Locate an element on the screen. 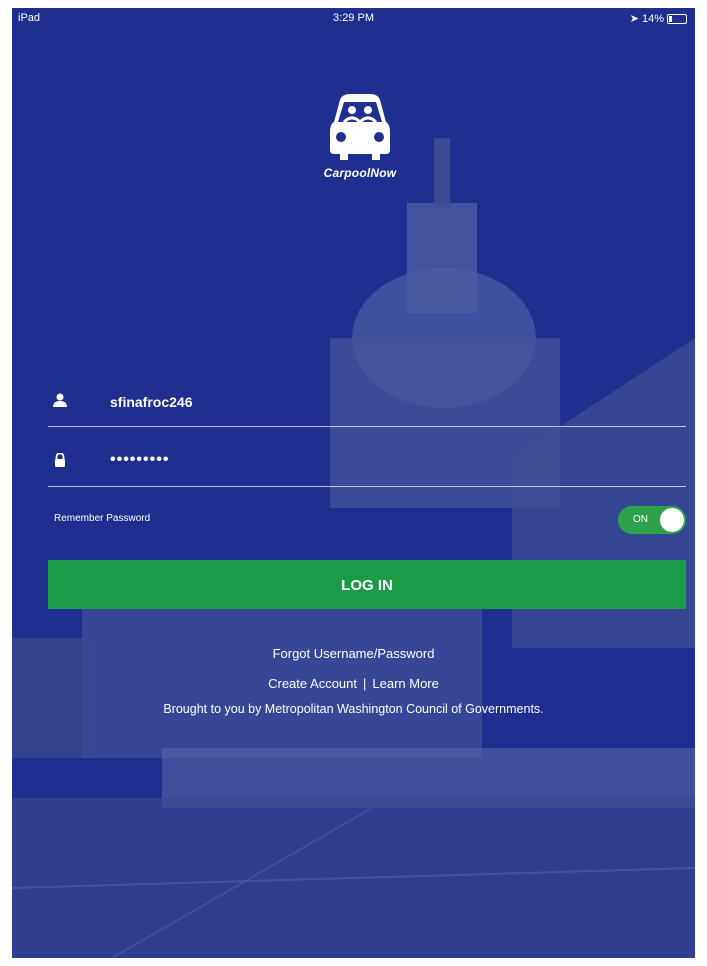 Image resolution: width=707 pixels, height=966 pixels. battery-icon is located at coordinates (677, 18).